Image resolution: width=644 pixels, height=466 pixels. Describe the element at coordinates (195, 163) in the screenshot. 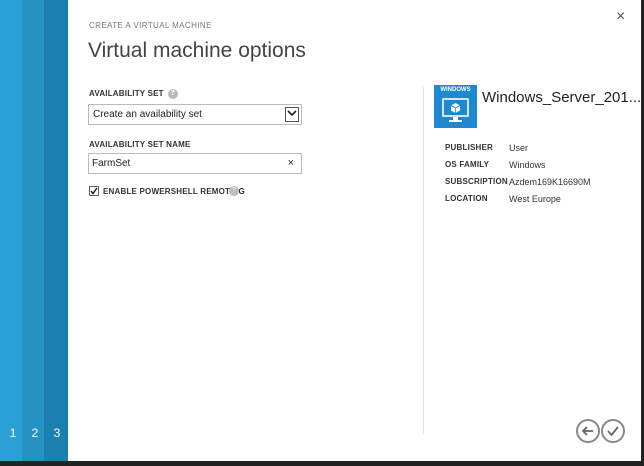

I see `availability-set-name-input: FarmSet ×` at that location.